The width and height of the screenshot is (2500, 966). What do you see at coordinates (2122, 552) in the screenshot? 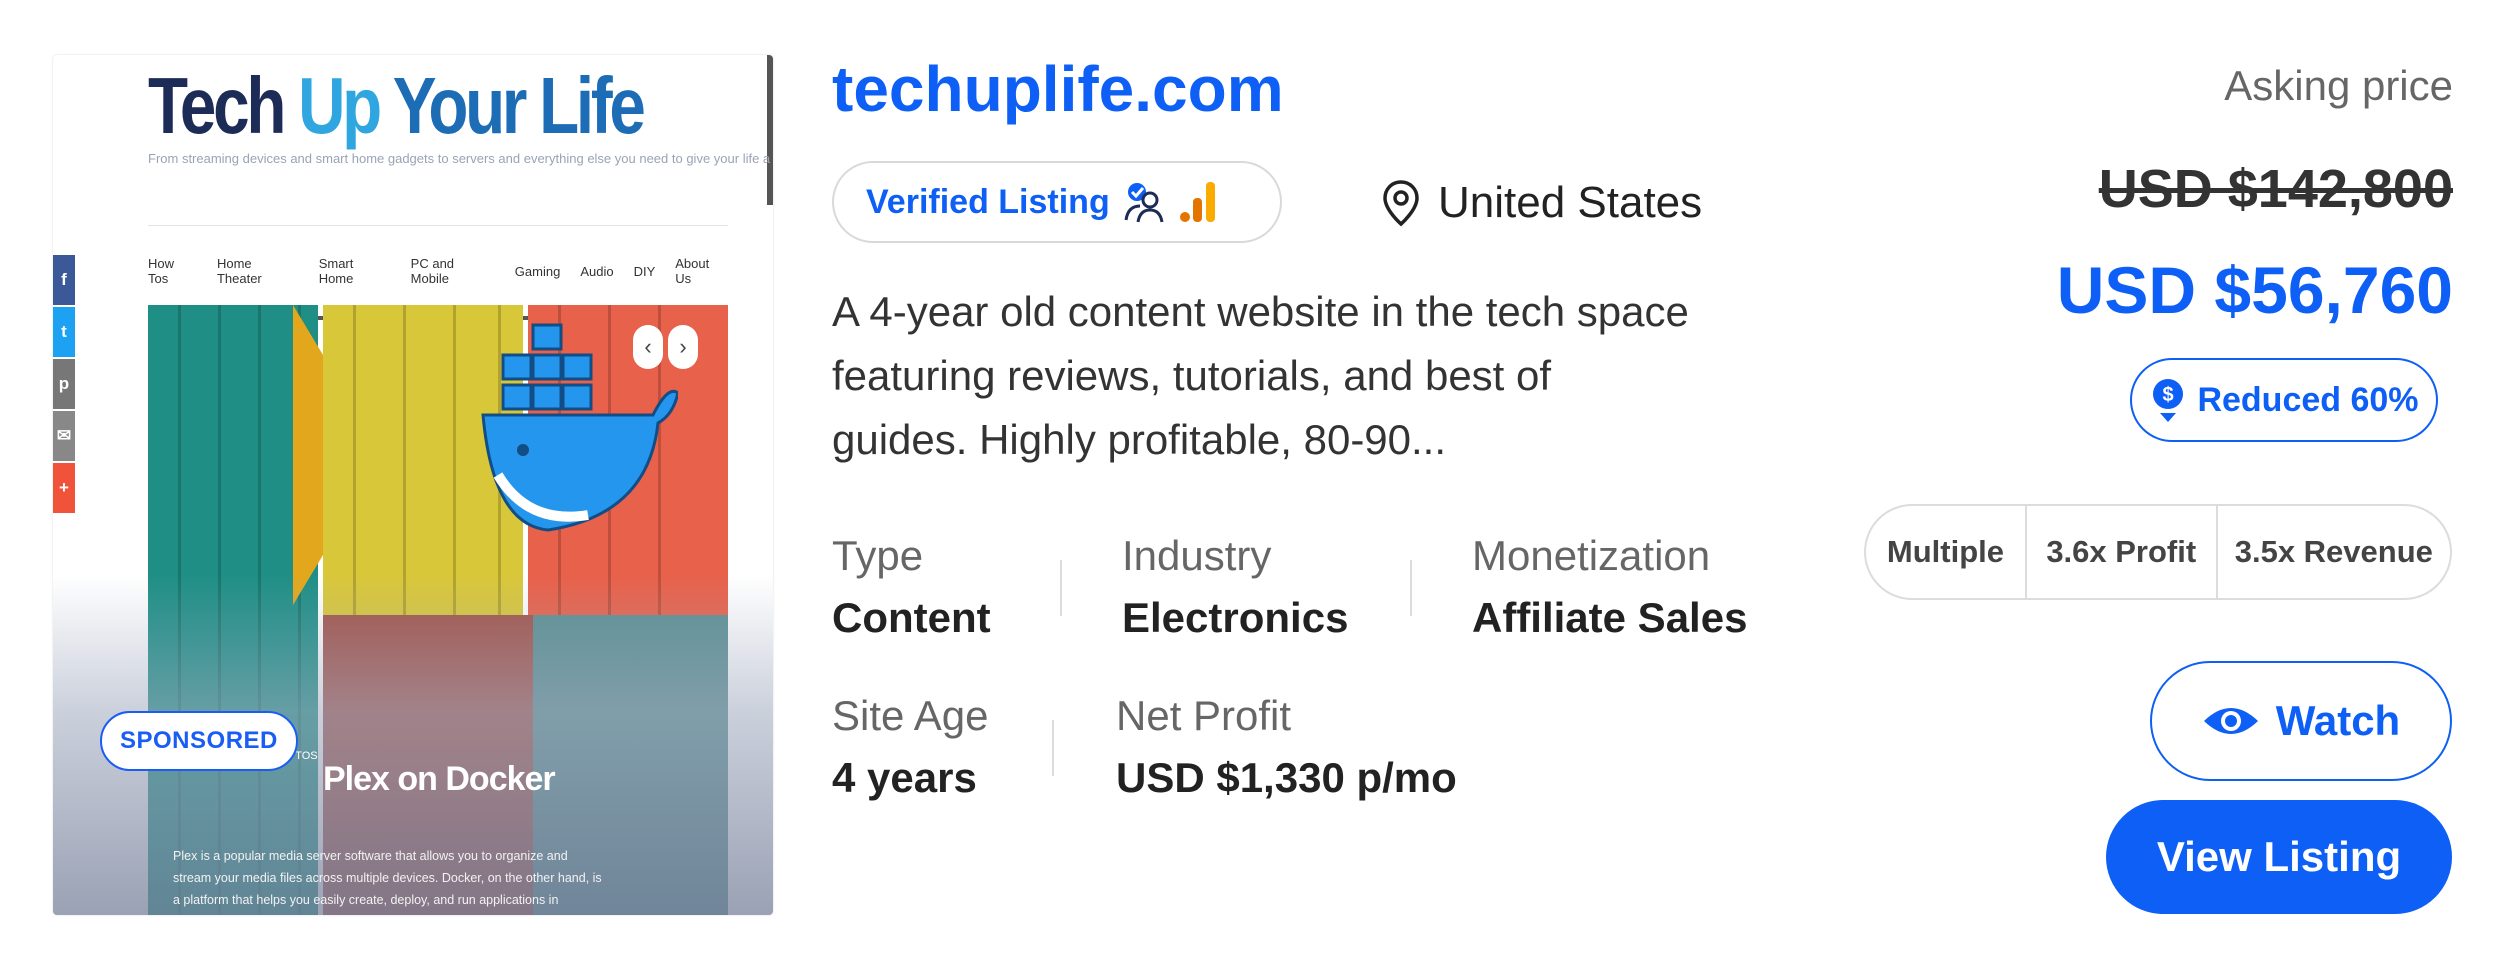
I see `profit-multiple: 3.6x Profit` at bounding box center [2122, 552].